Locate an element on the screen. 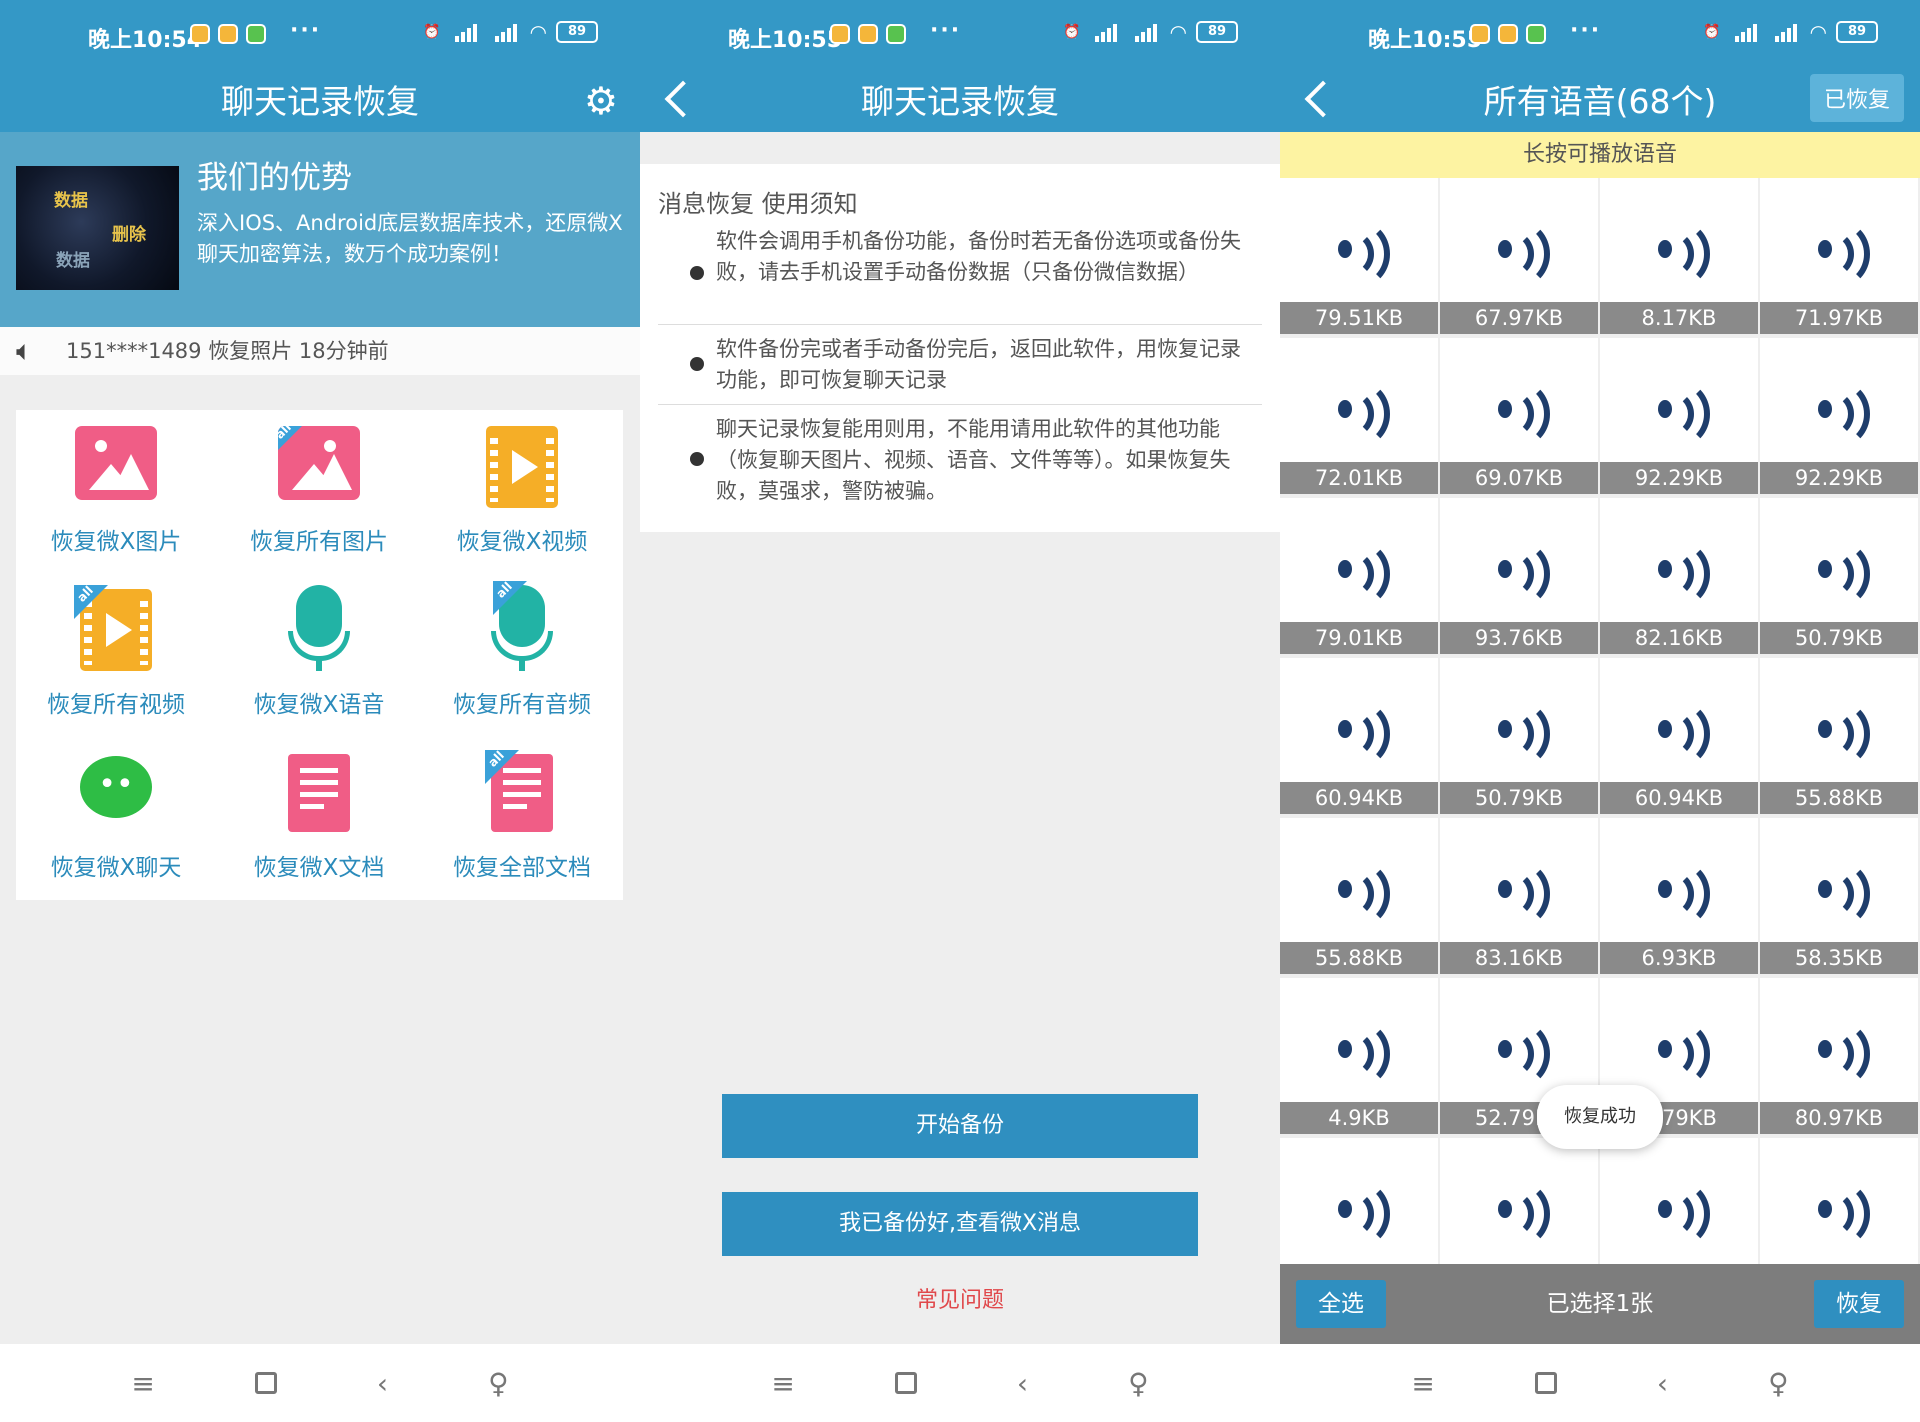  restore-wx-photos: 恢复微X图片 is located at coordinates (116, 490).